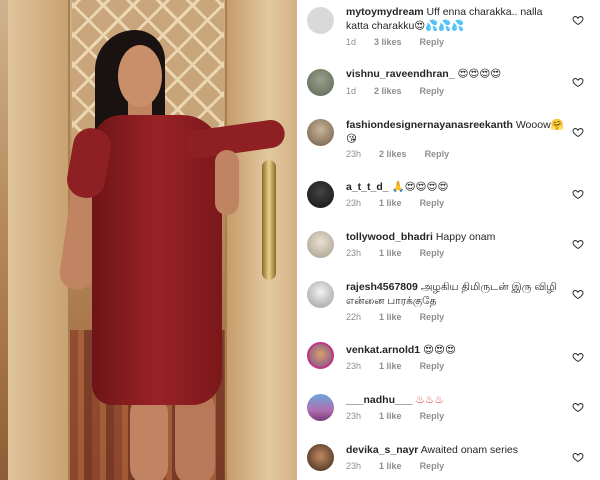  I want to click on comment-text: ♨♨♨, so click(429, 400).